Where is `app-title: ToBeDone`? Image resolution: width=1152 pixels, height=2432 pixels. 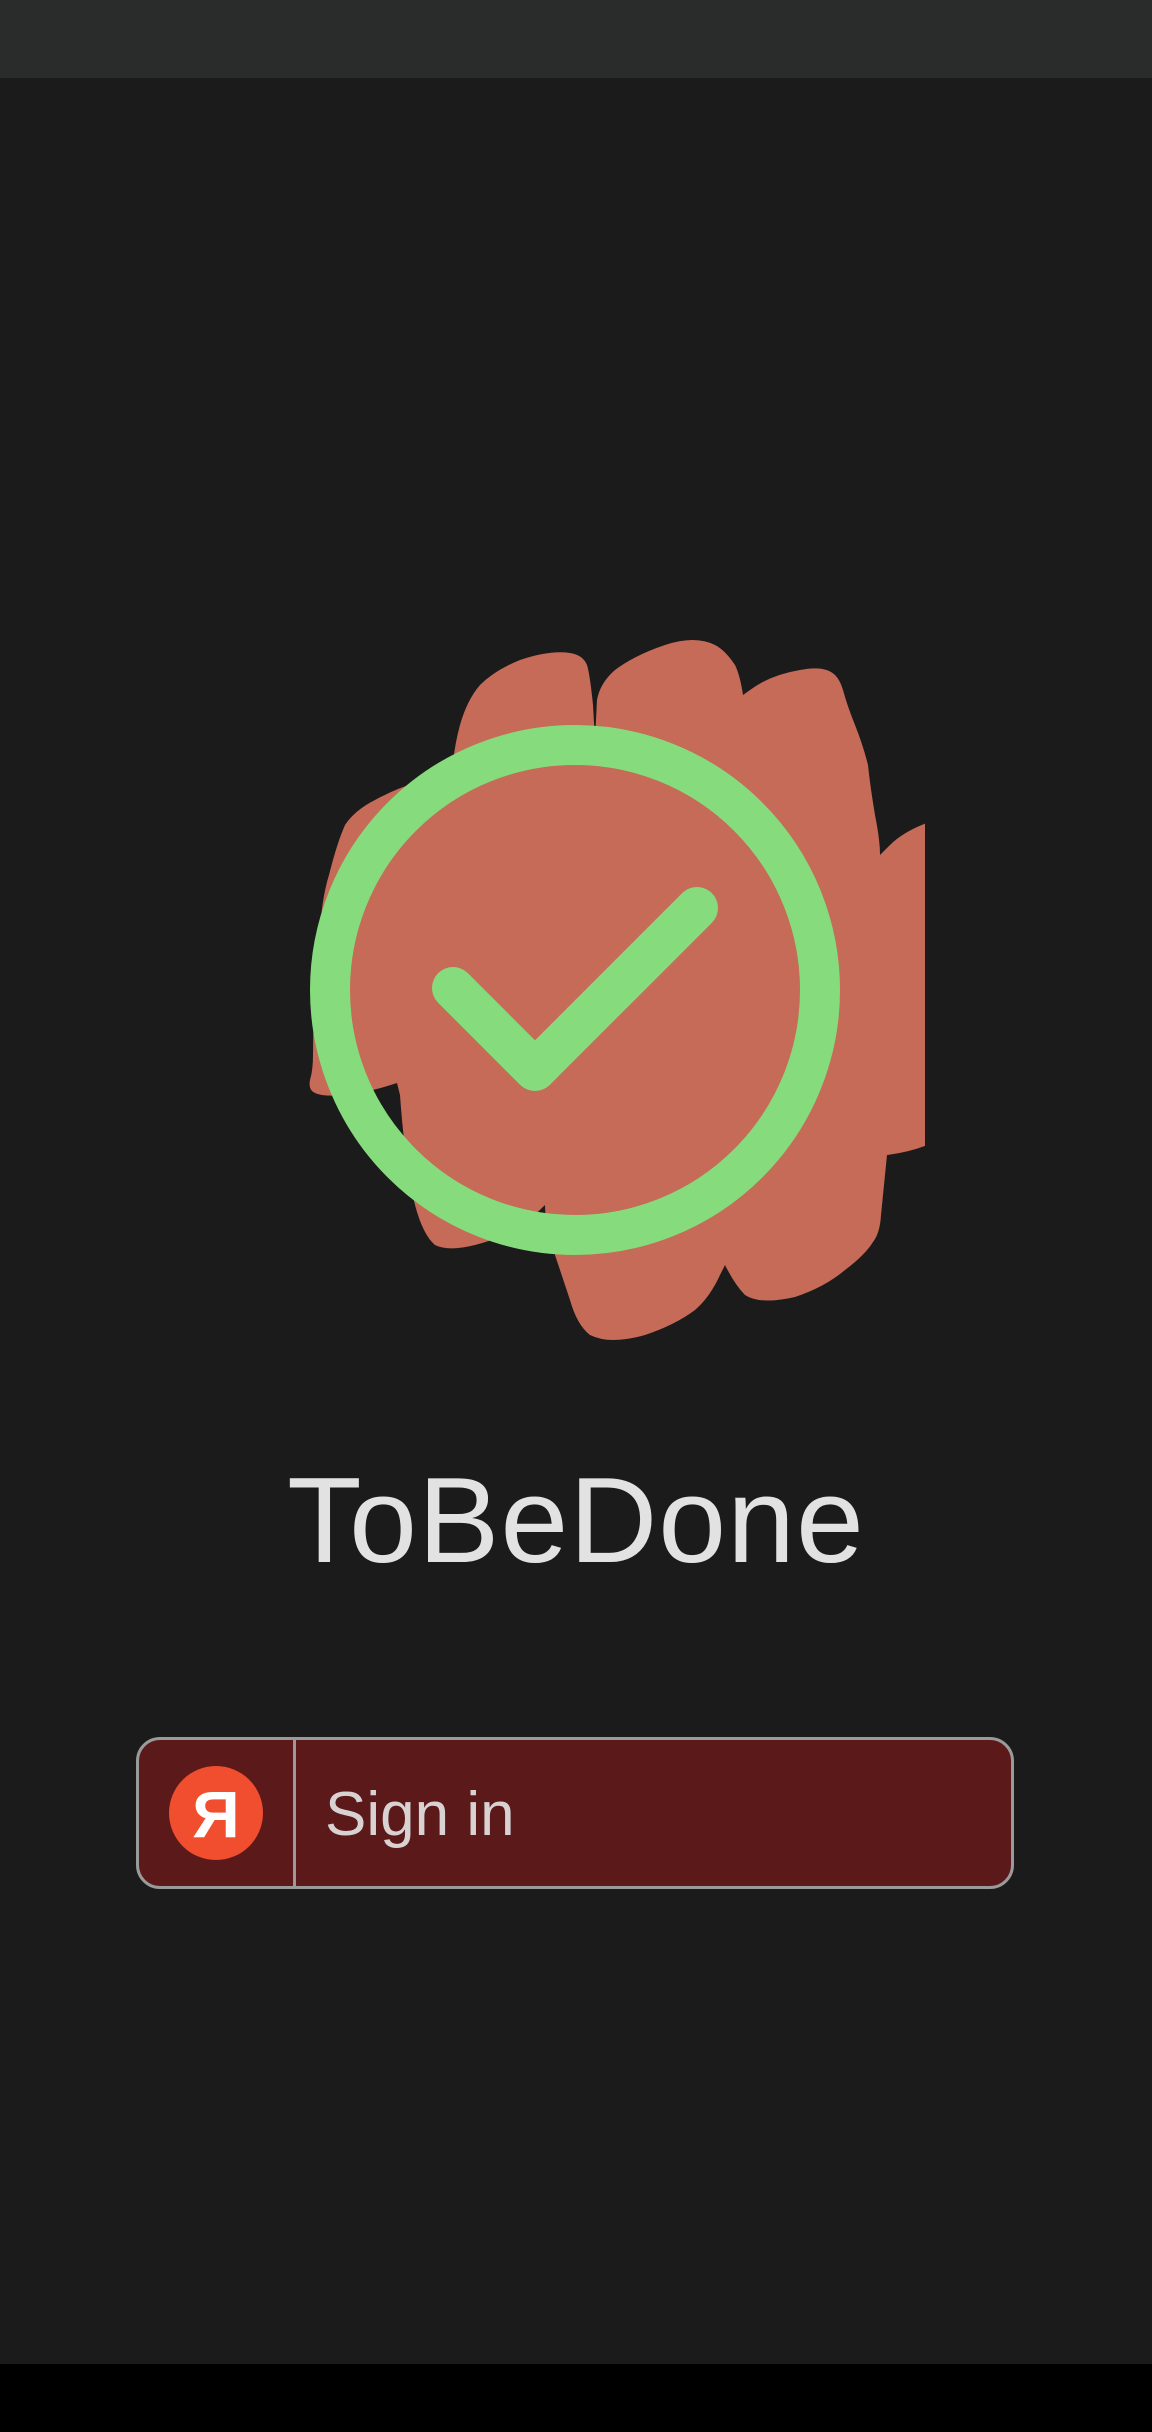 app-title: ToBeDone is located at coordinates (576, 1520).